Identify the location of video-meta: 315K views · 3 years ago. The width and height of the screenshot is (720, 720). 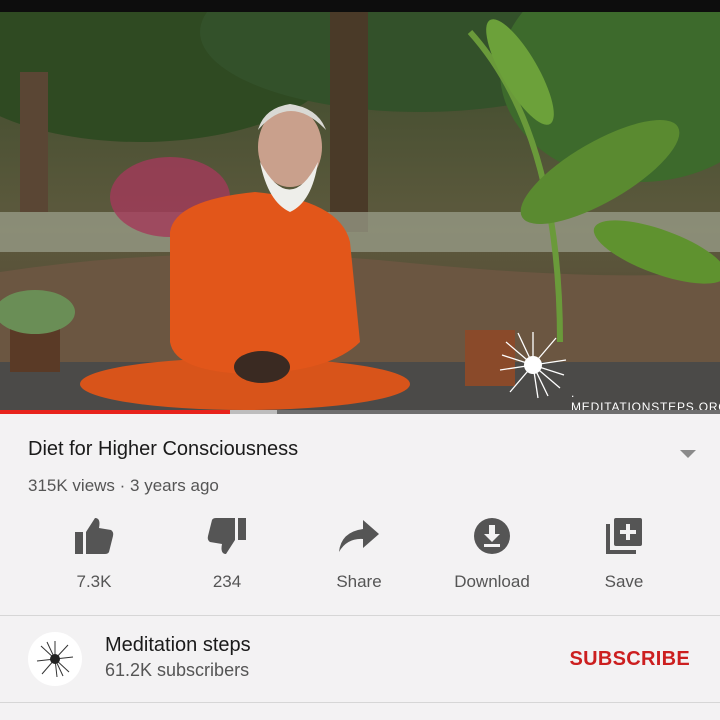
(123, 485).